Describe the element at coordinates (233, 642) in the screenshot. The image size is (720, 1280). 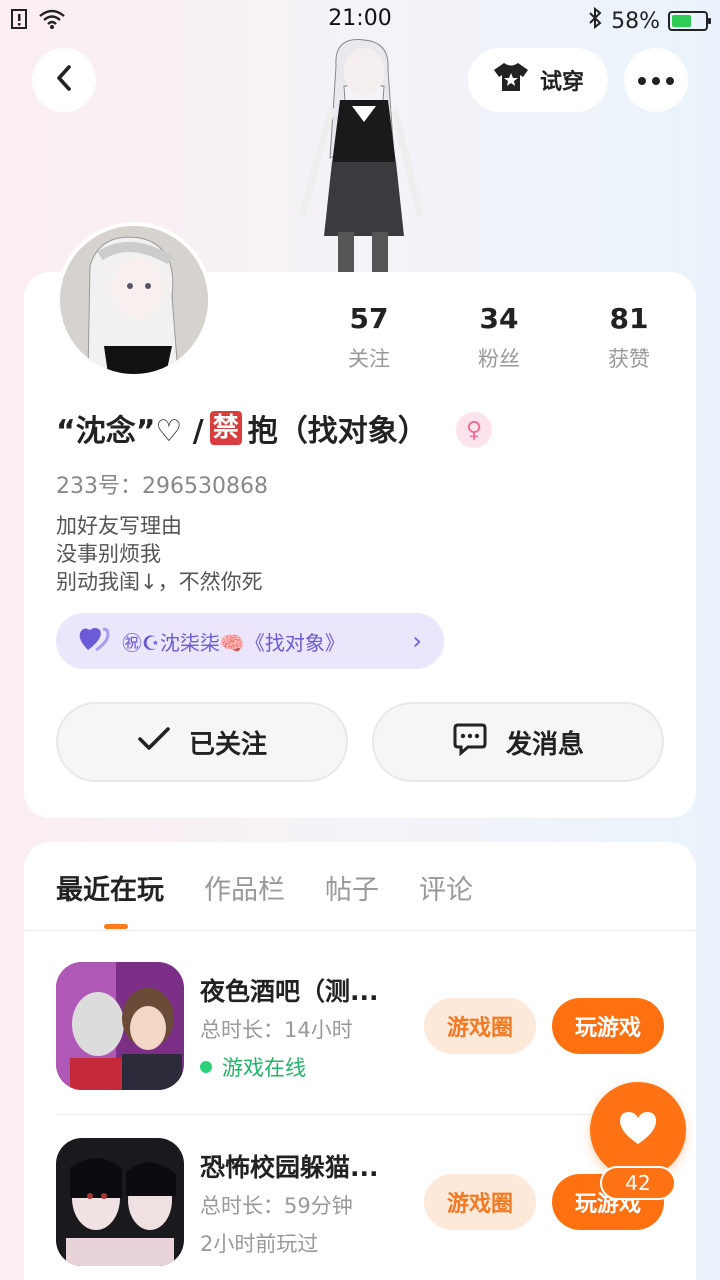
I see `group-label: ㊗☪沈柒柒🧠《找对象》` at that location.